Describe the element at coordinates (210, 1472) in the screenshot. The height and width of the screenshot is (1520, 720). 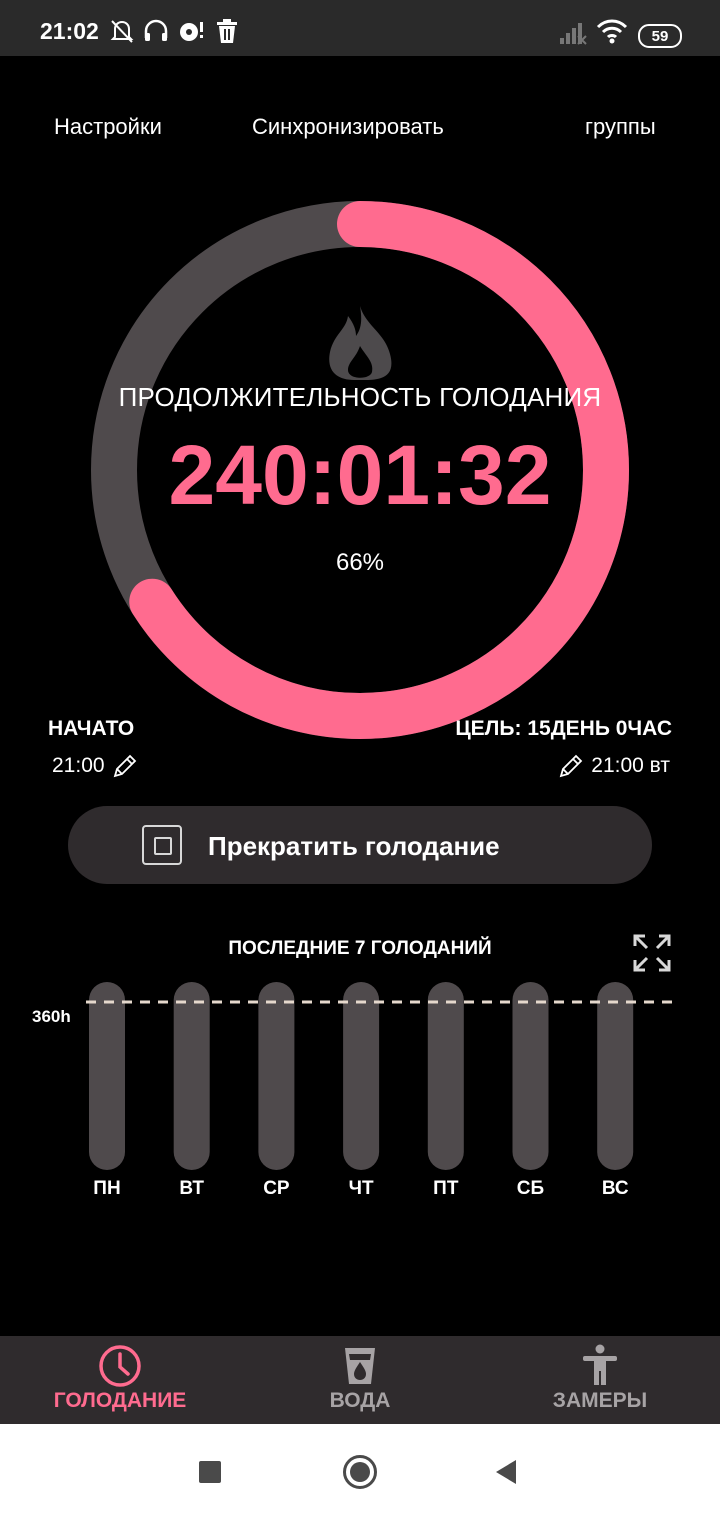
I see `recents-icon` at that location.